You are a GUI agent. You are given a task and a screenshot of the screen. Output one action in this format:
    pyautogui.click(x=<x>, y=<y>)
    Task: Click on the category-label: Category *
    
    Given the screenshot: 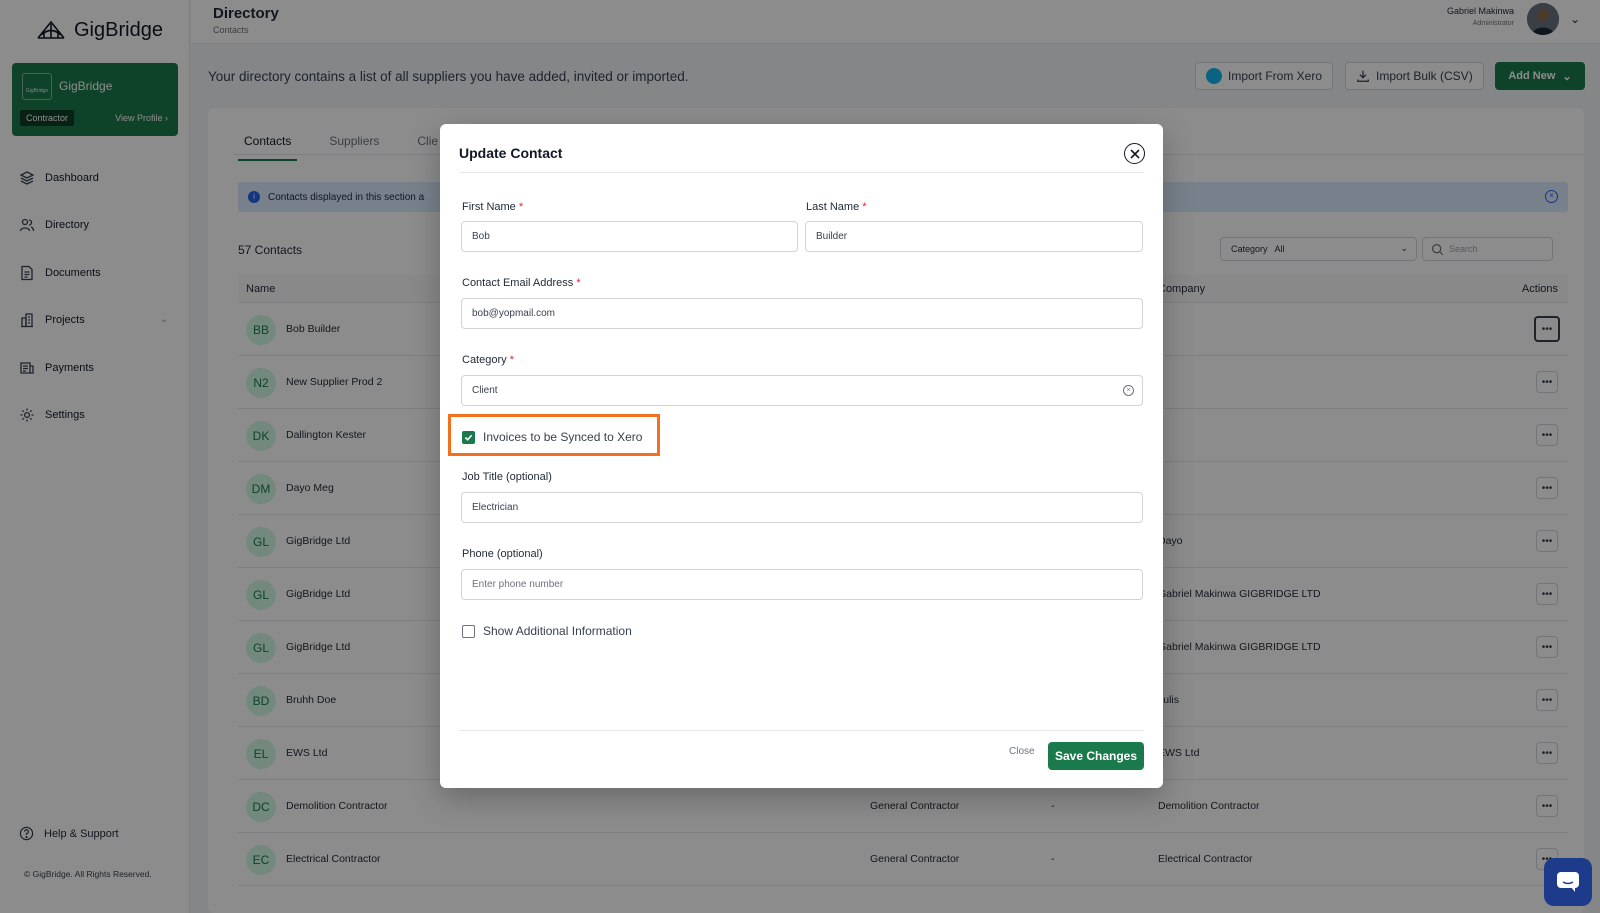 What is the action you would take?
    pyautogui.click(x=488, y=360)
    